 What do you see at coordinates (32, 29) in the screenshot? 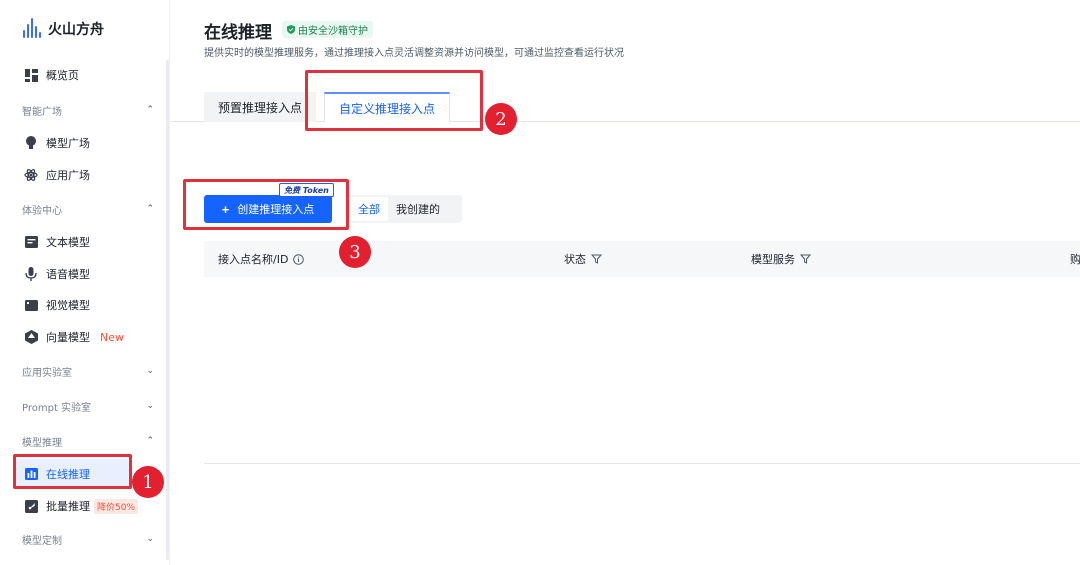
I see `volcano-logo-icon` at bounding box center [32, 29].